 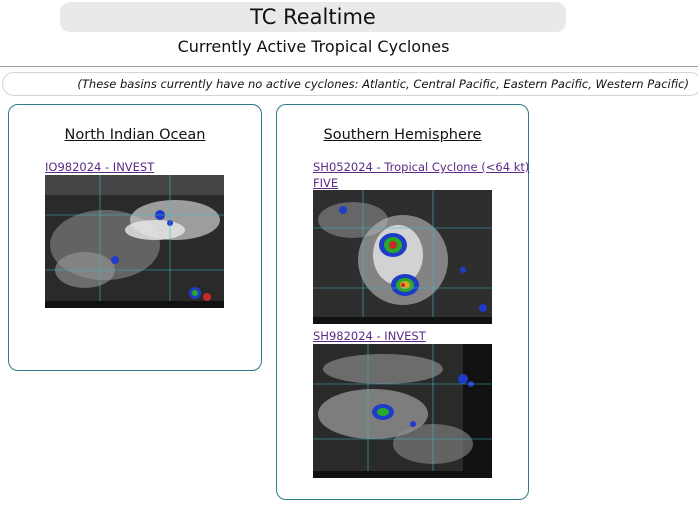 What do you see at coordinates (326, 183) in the screenshot?
I see `storm-link-name: FIVE` at bounding box center [326, 183].